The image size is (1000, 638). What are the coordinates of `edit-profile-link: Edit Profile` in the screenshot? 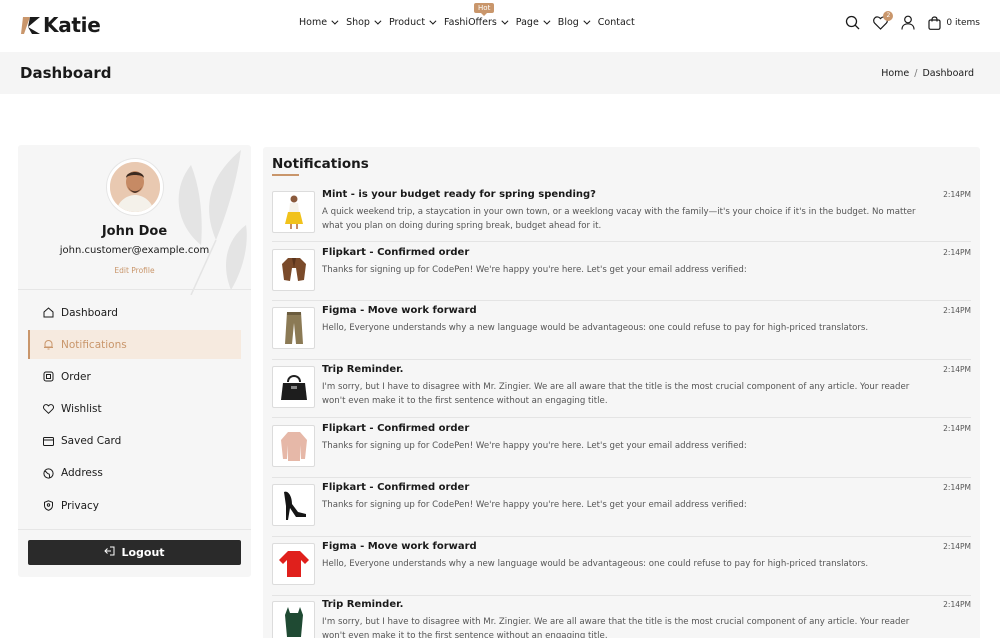 It's located at (134, 270).